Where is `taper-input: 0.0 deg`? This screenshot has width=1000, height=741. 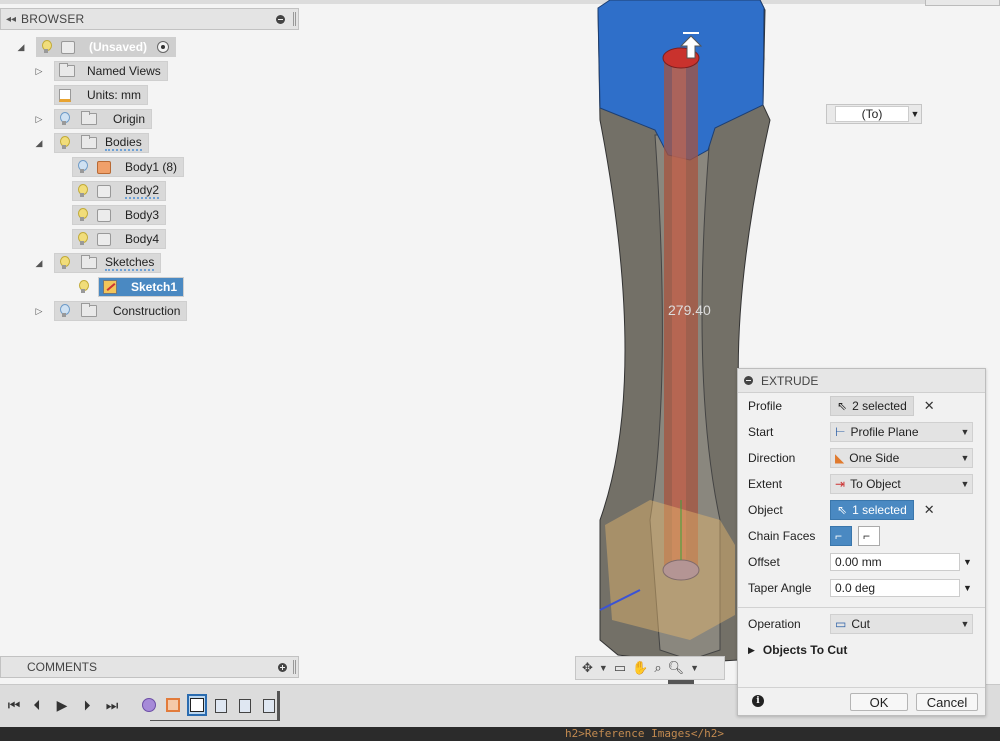 taper-input: 0.0 deg is located at coordinates (895, 588).